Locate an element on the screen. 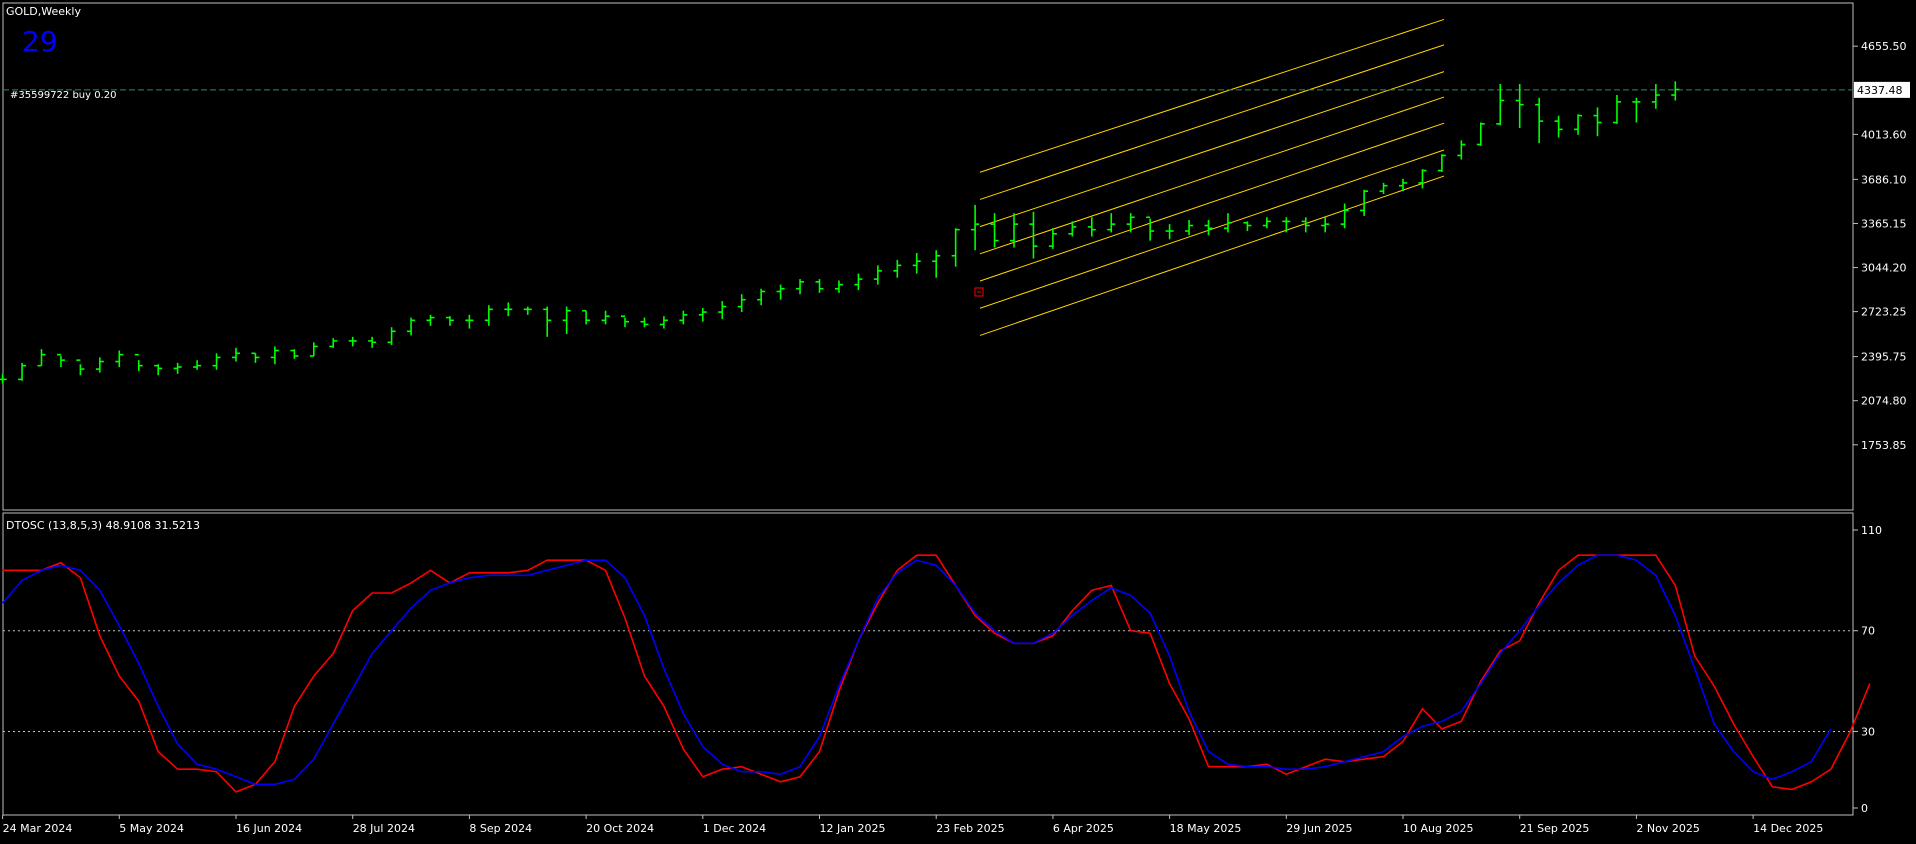 This screenshot has width=1916, height=844. channel-lines is located at coordinates (1212, 177).